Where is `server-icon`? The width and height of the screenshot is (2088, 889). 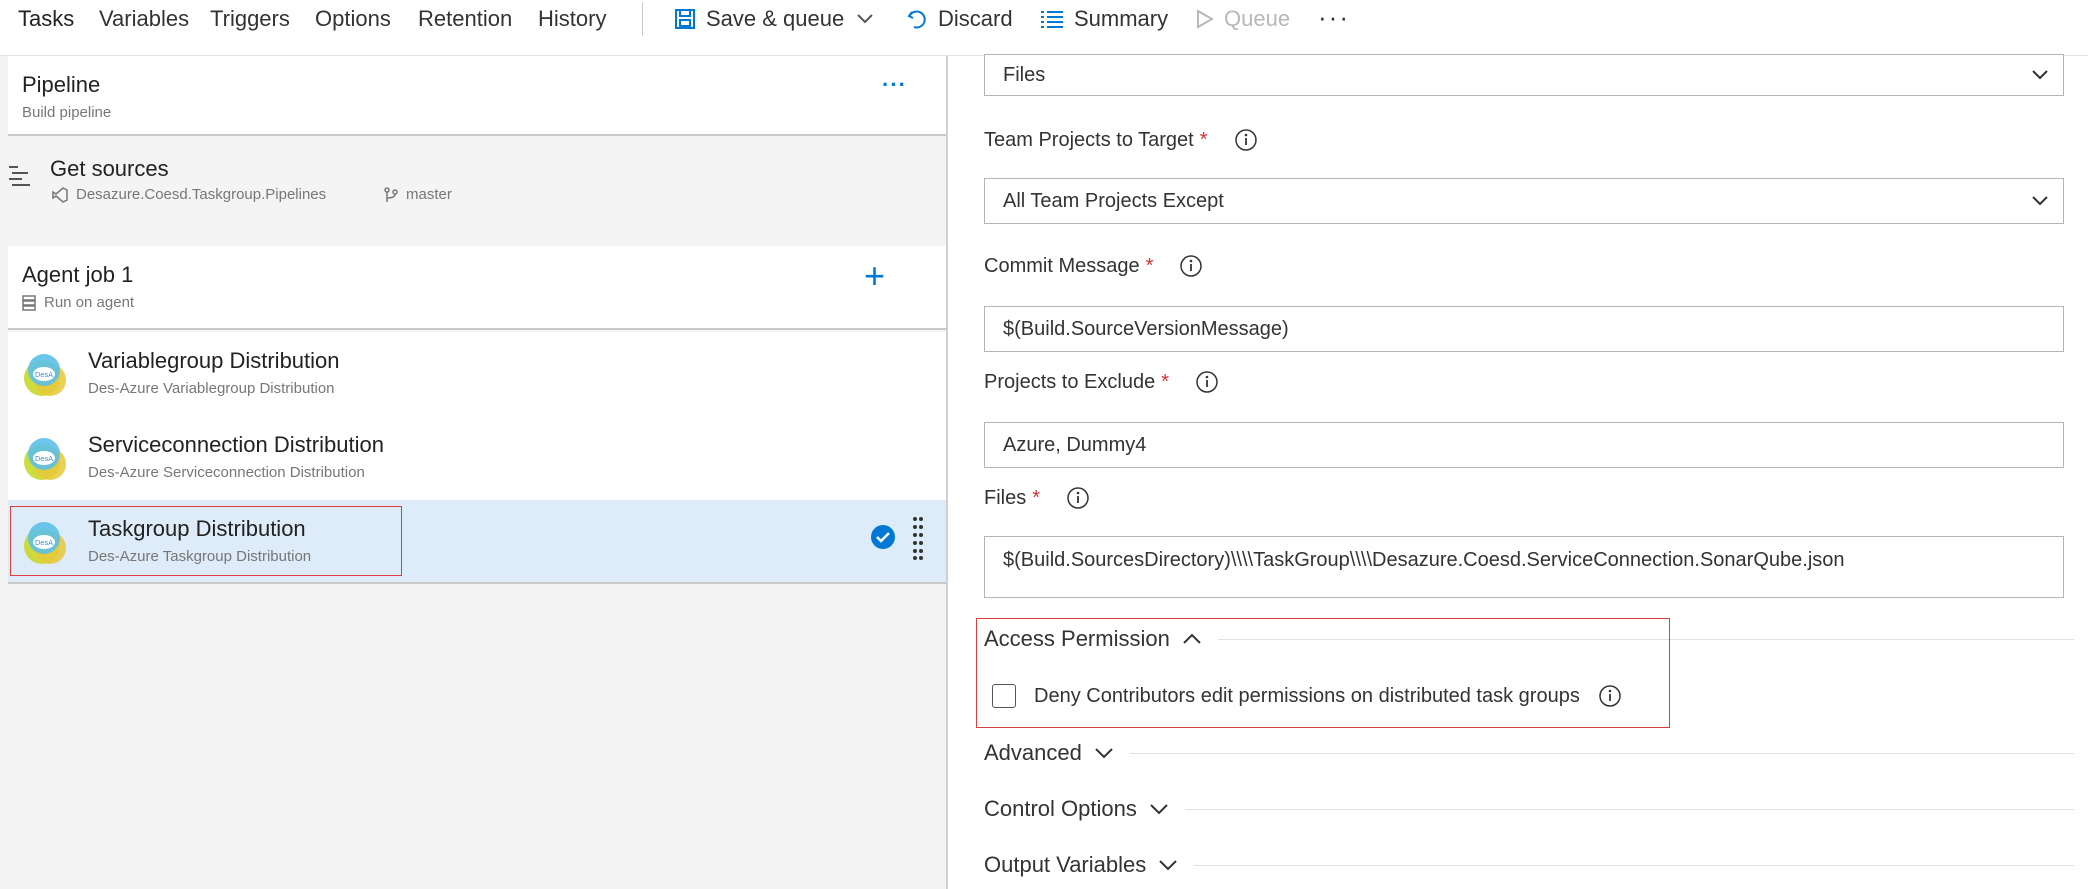 server-icon is located at coordinates (29, 302).